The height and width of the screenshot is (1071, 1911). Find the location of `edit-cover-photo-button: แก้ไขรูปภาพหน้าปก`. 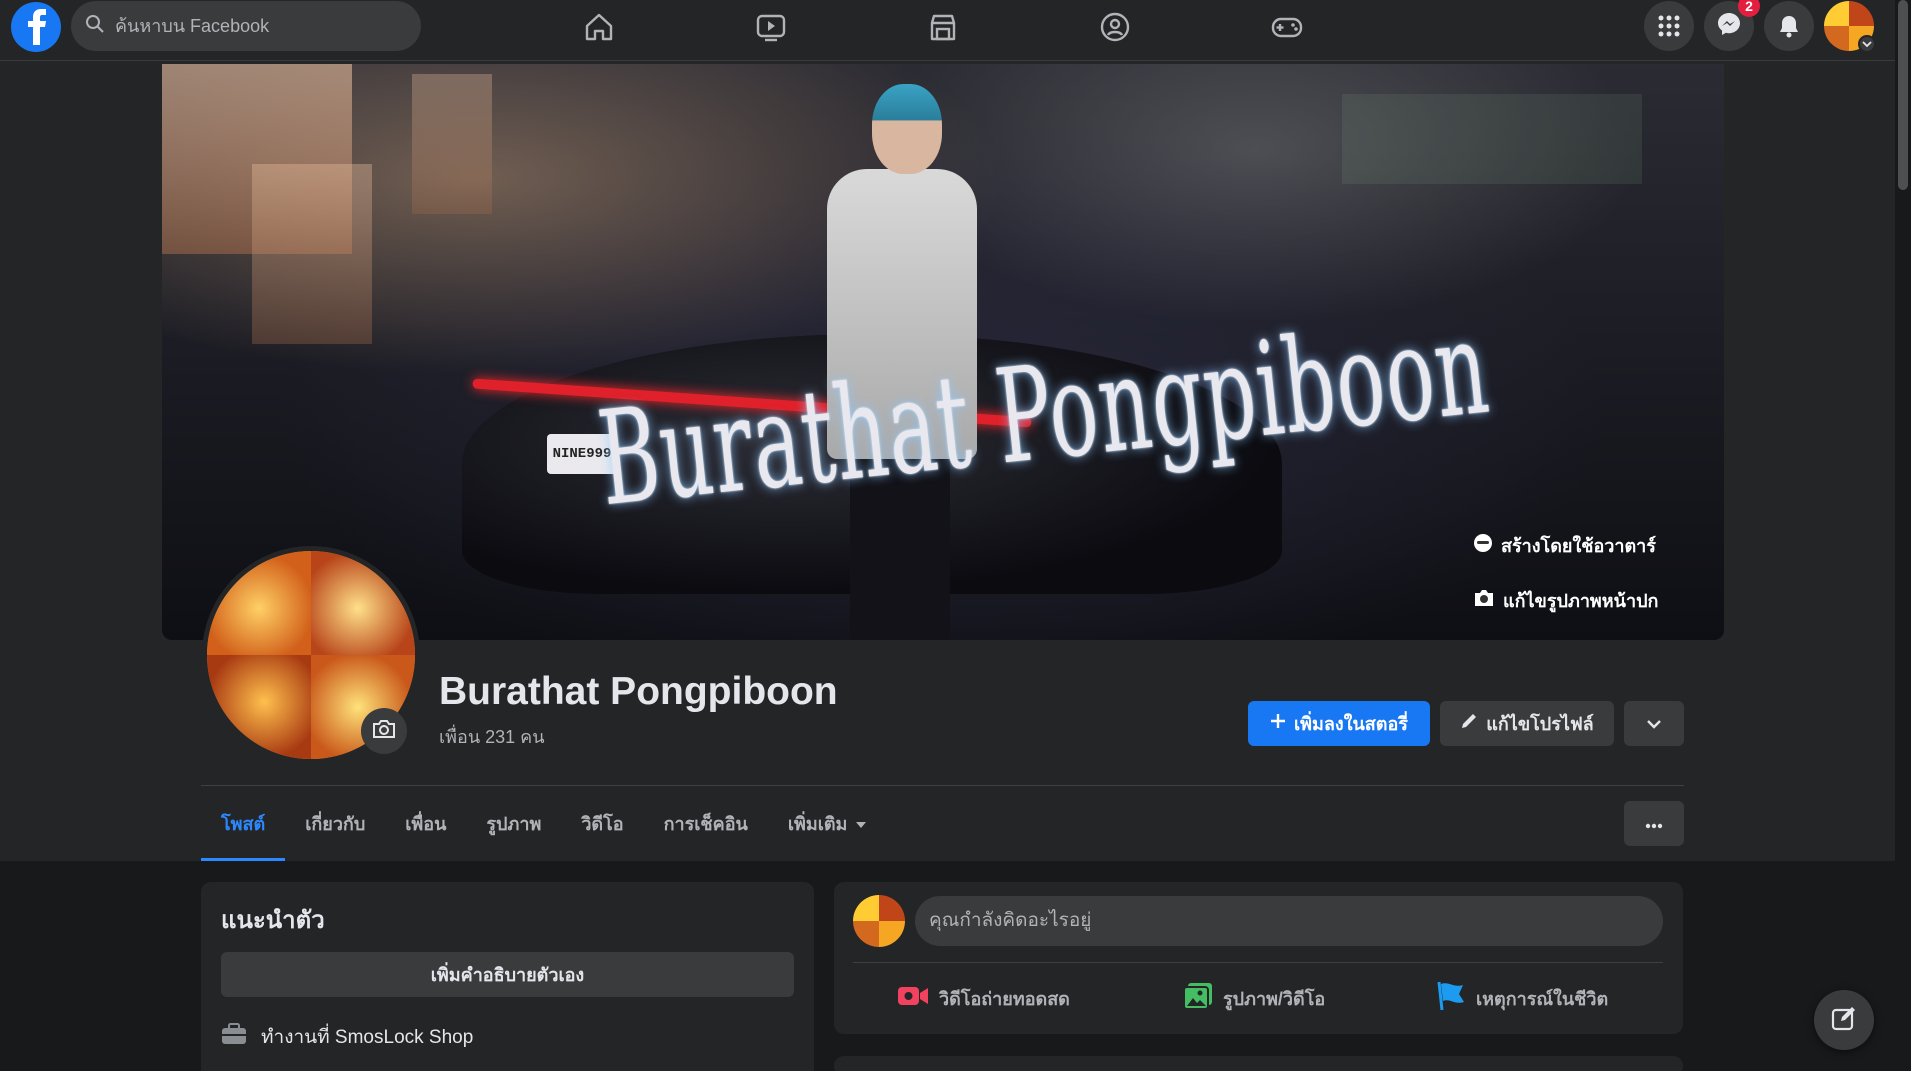

edit-cover-photo-button: แก้ไขรูปภาพหน้าปก is located at coordinates (1565, 600).